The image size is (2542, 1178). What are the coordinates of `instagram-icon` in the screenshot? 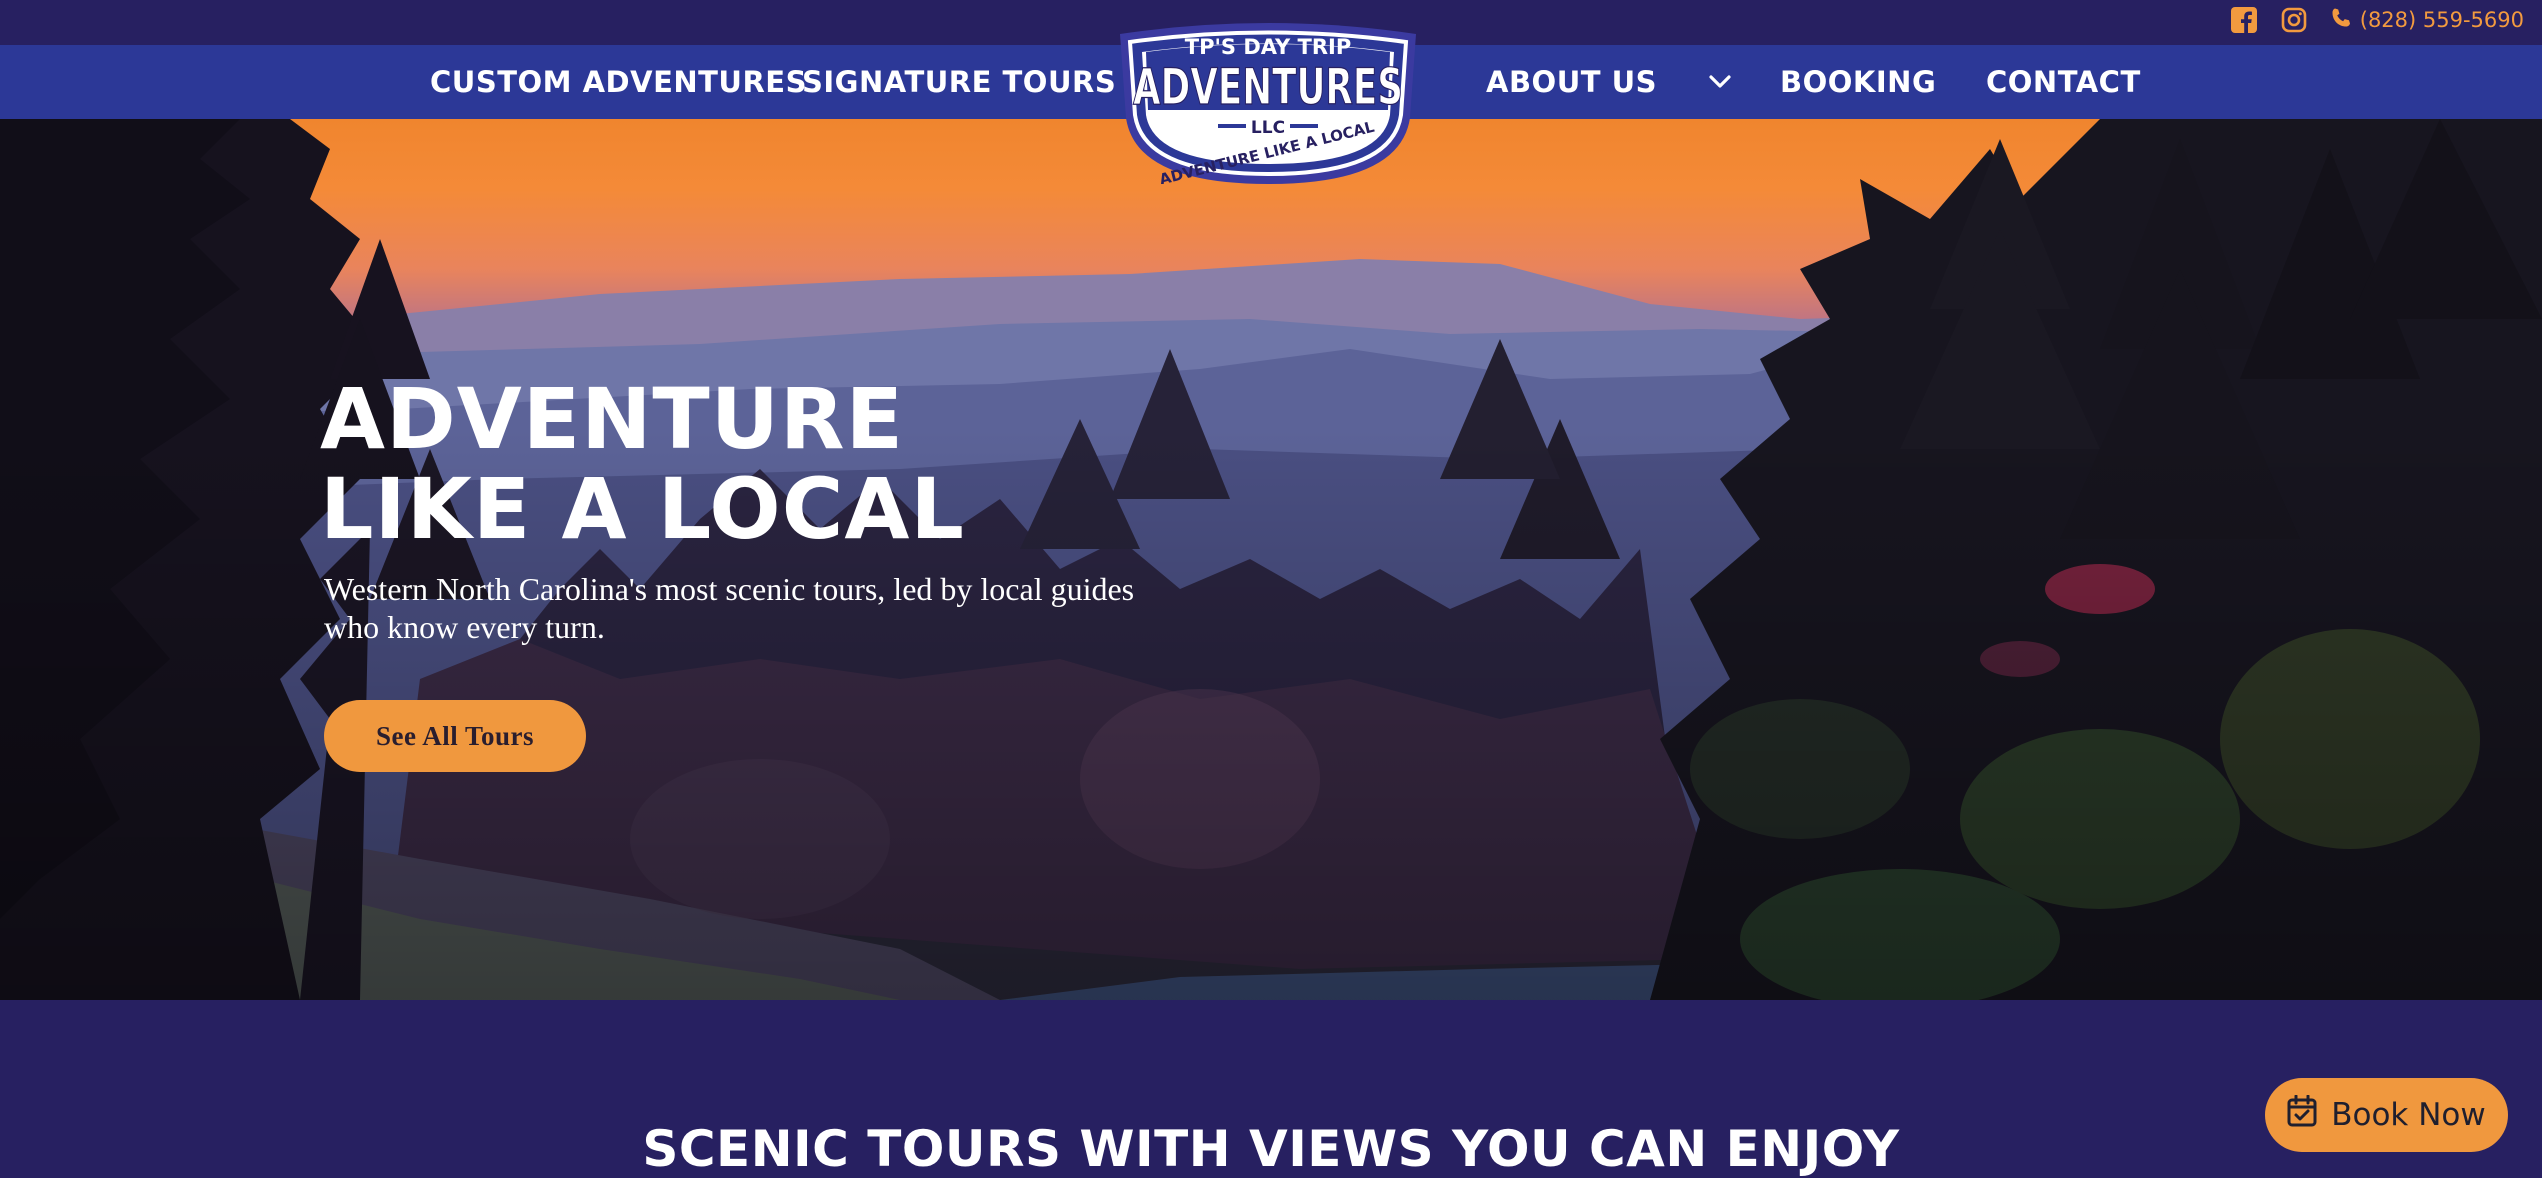 It's located at (2294, 20).